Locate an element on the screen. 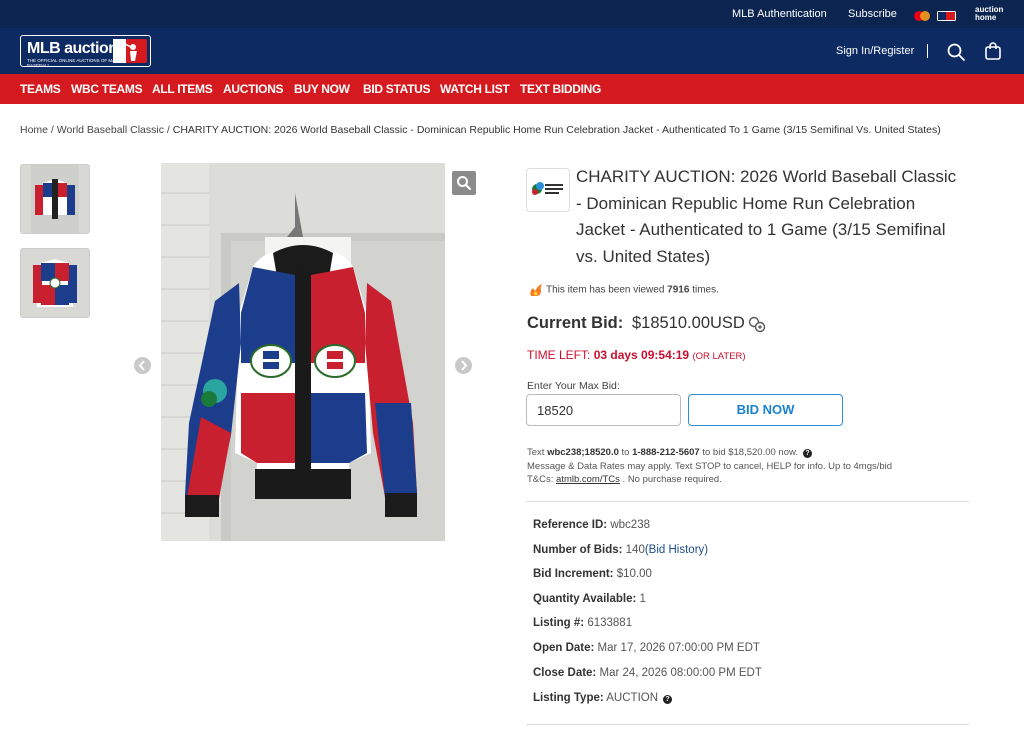 Image resolution: width=1024 pixels, height=730 pixels. views-suffix: times. is located at coordinates (704, 290).